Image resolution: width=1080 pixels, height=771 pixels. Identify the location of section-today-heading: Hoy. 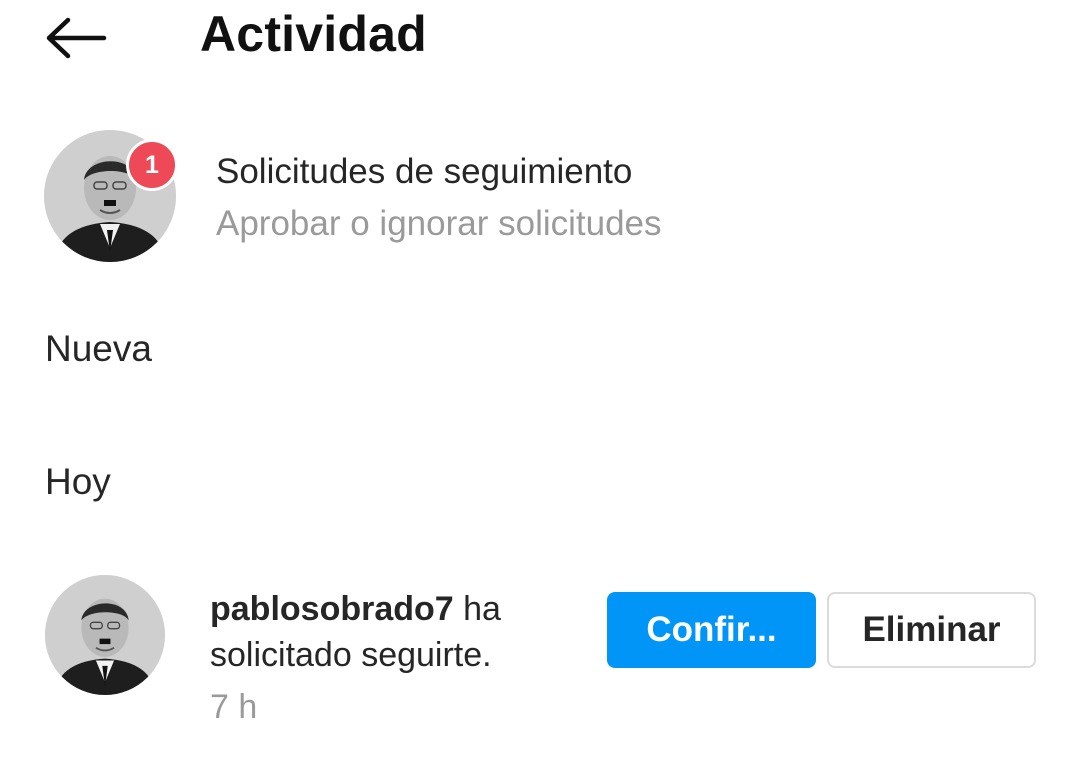
(78, 481).